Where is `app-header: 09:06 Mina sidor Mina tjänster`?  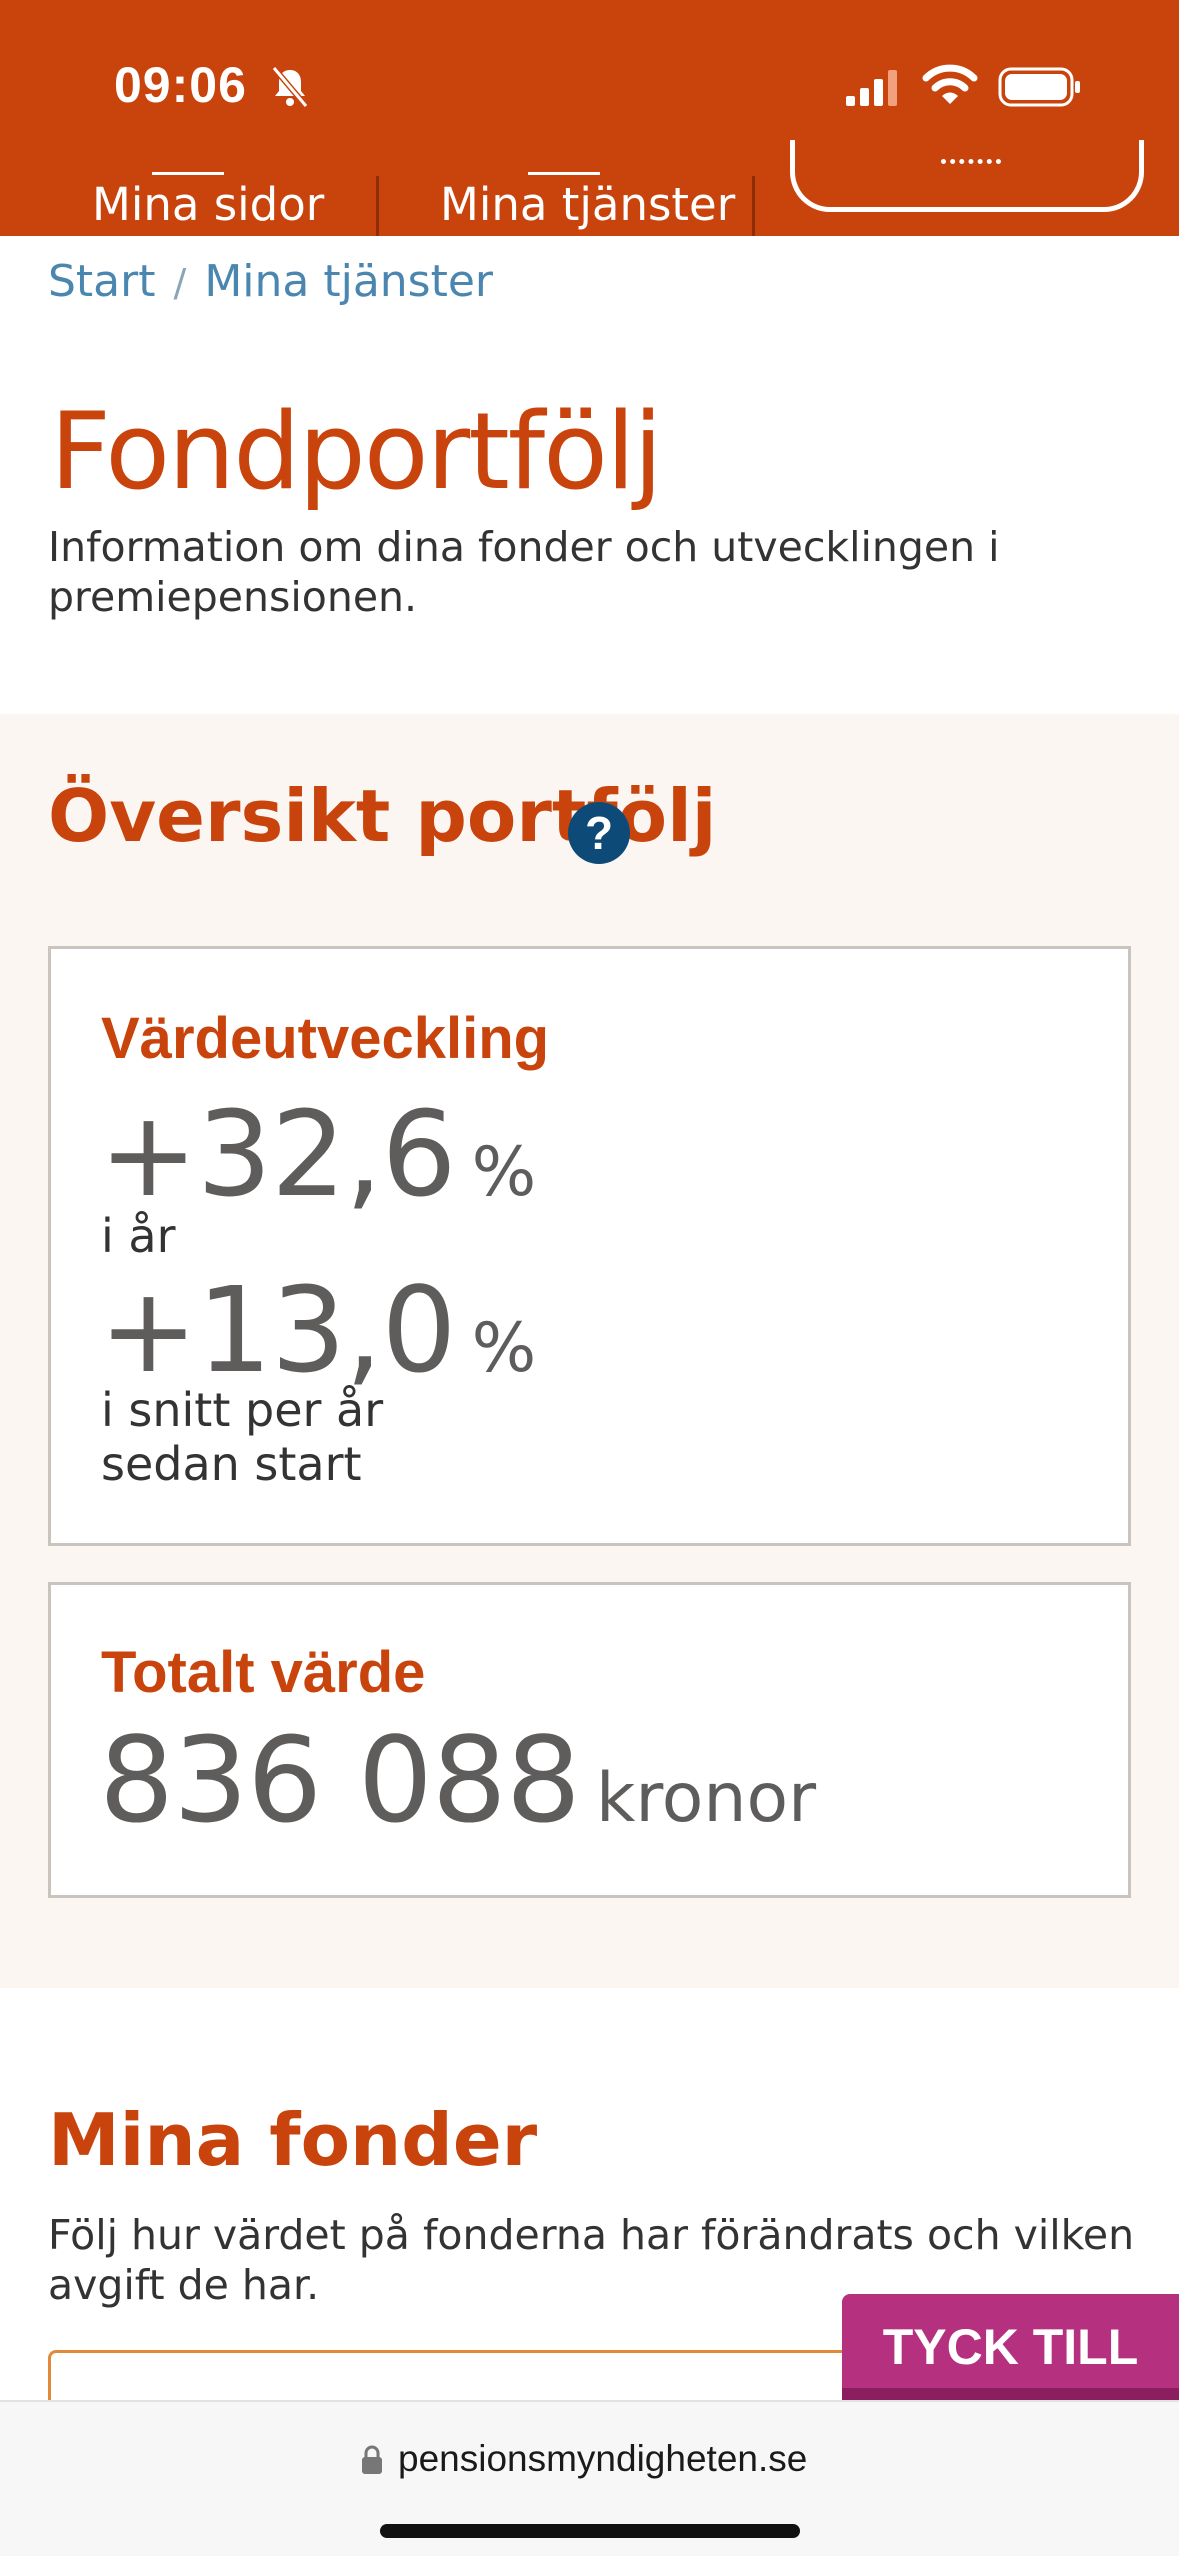
app-header: 09:06 Mina sidor Mina tjänster is located at coordinates (589, 118).